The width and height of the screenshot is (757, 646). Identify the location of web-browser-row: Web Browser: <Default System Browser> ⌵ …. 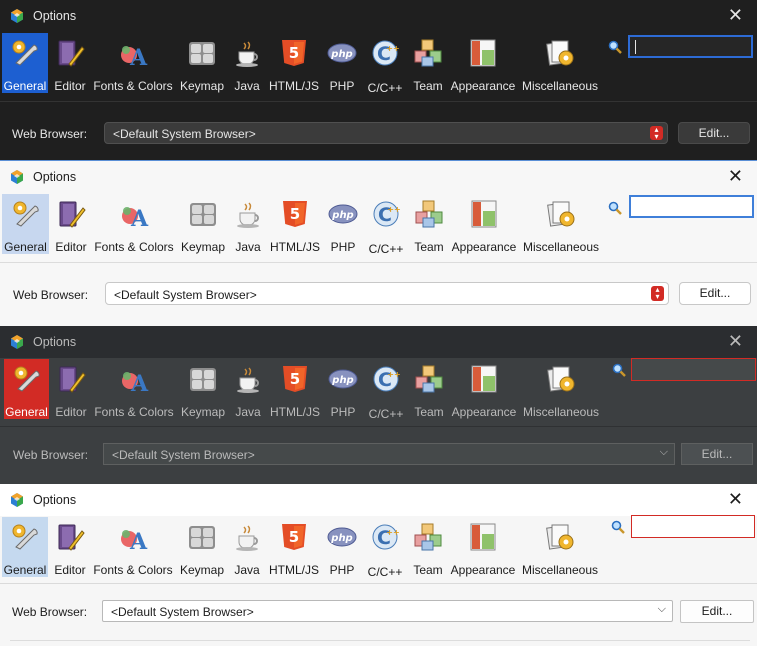
(378, 458).